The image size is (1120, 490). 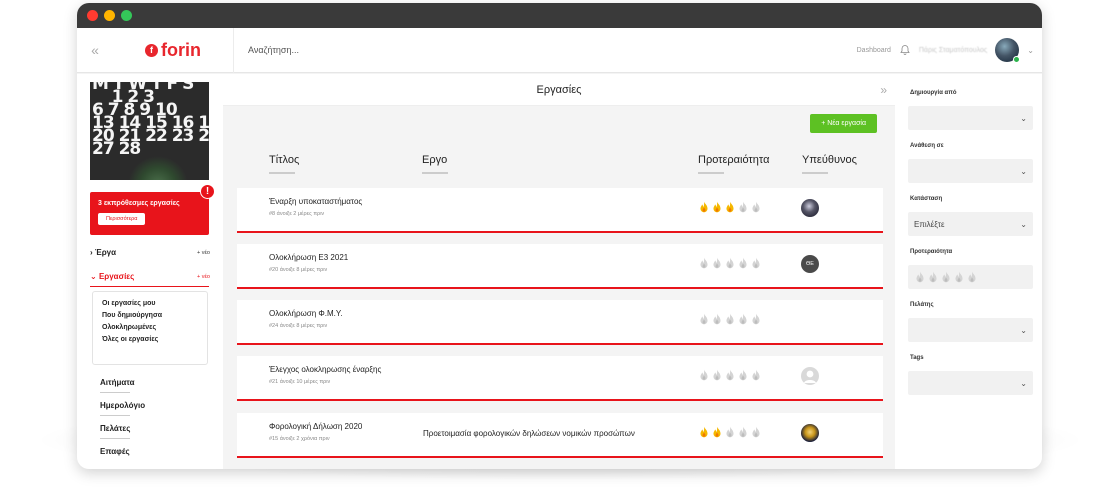 What do you see at coordinates (181, 49) in the screenshot?
I see `logo-text: forin` at bounding box center [181, 49].